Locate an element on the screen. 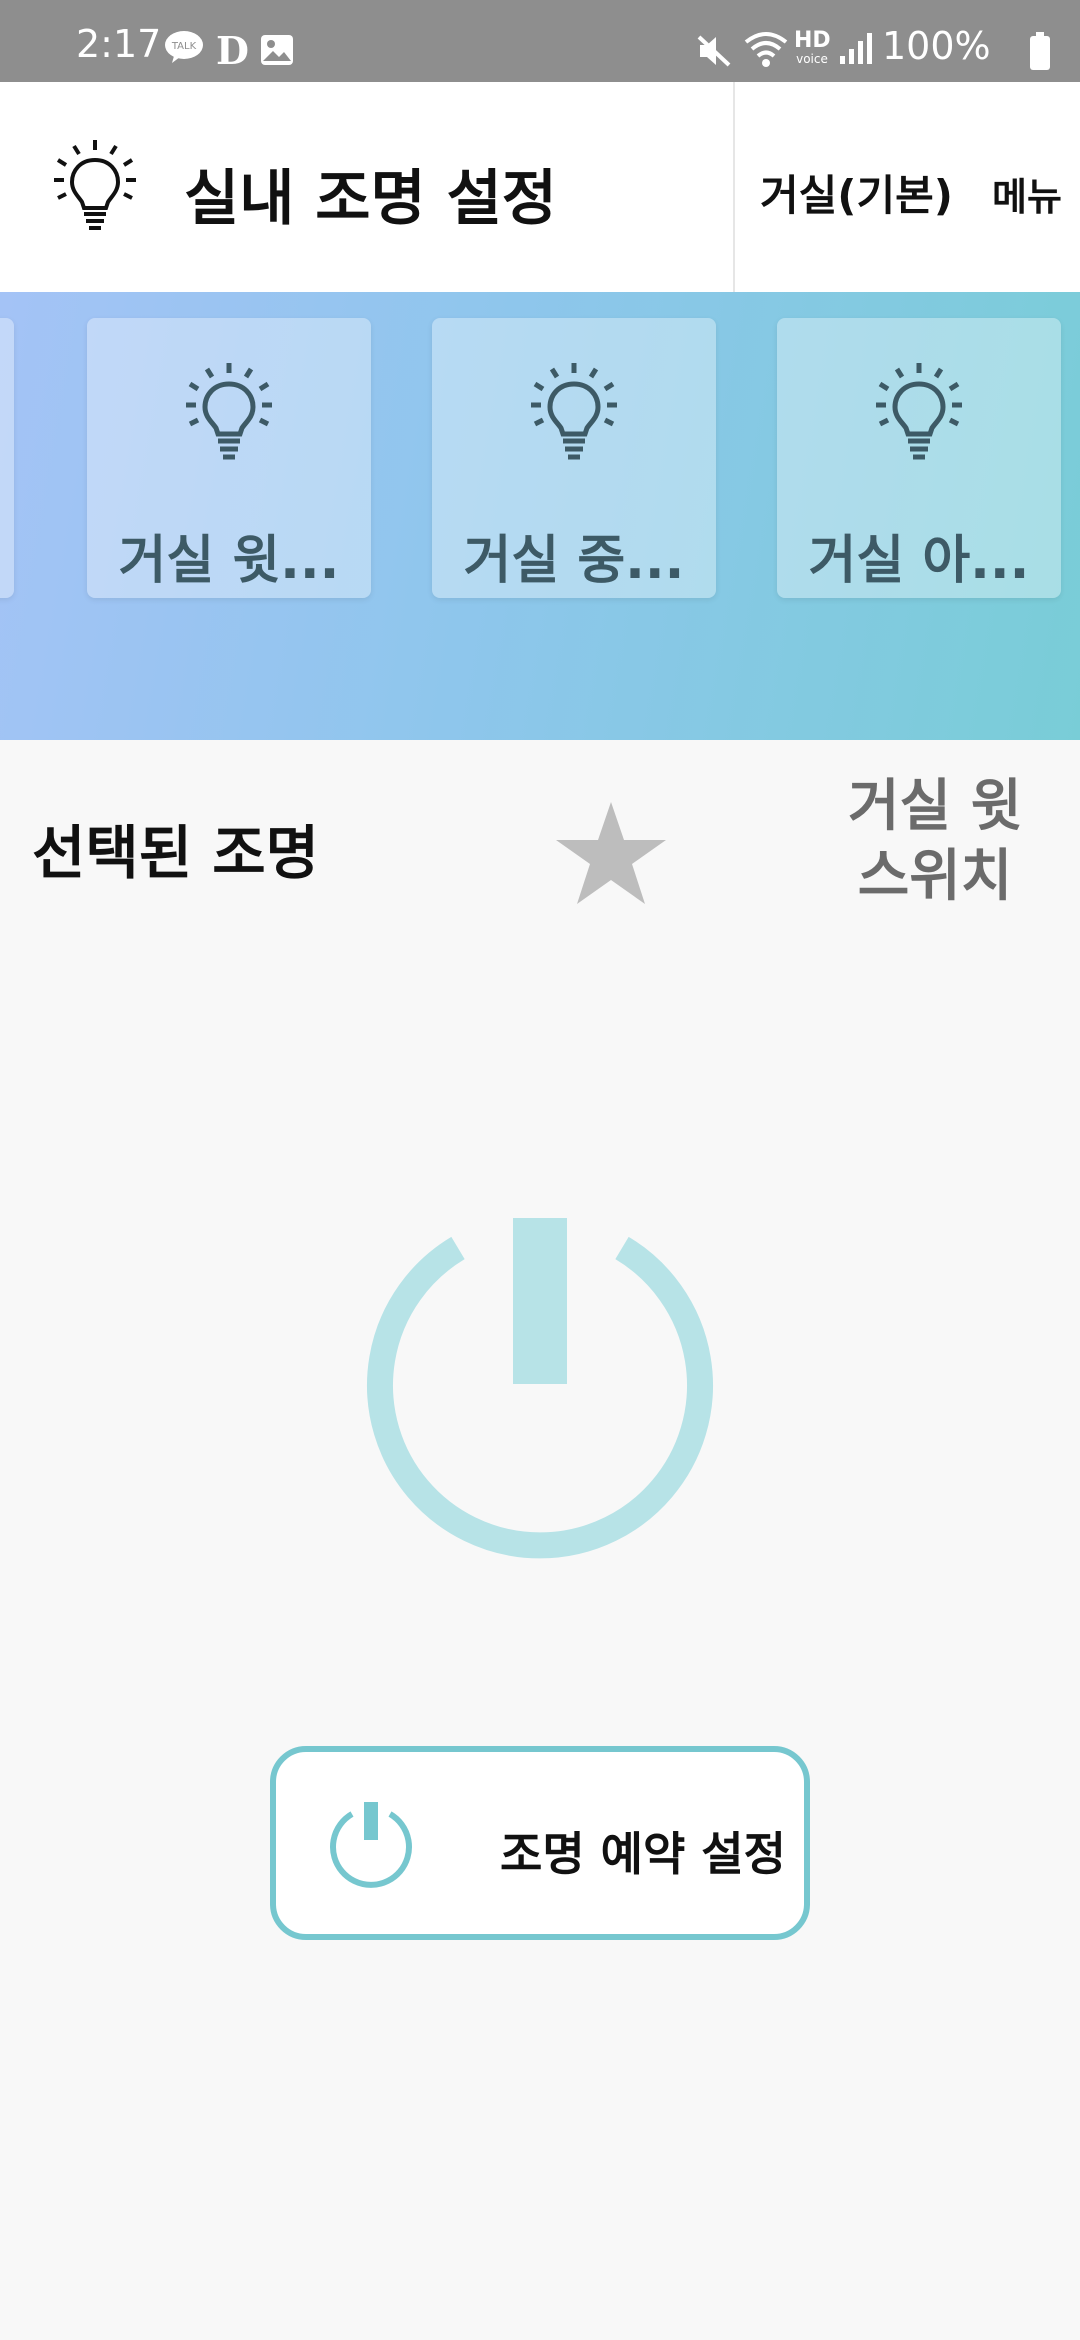  hd-voice-icon: HD voice is located at coordinates (812, 47).